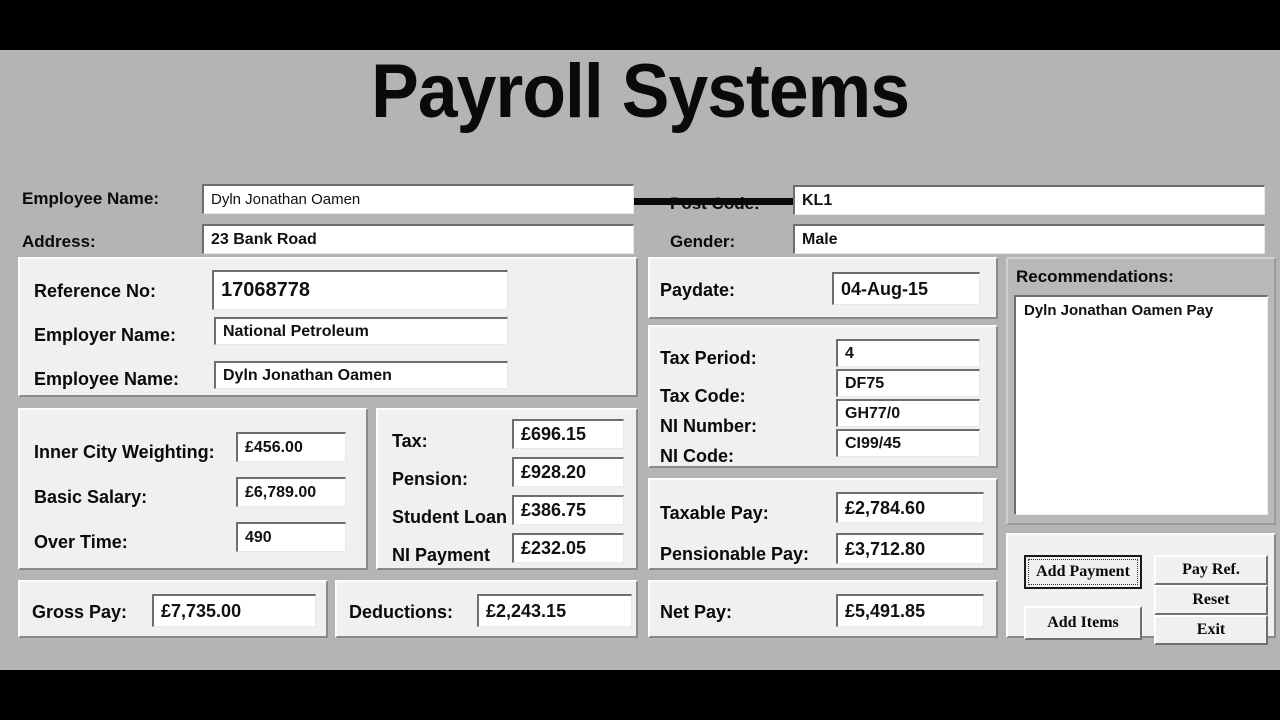  Describe the element at coordinates (708, 358) in the screenshot. I see `tax-period-label: Tax Period:` at that location.